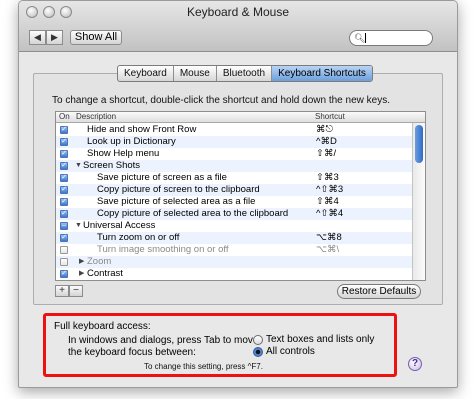 Image resolution: width=474 pixels, height=399 pixels. What do you see at coordinates (327, 202) in the screenshot?
I see `row-shortcut: ⇧⌘4` at bounding box center [327, 202].